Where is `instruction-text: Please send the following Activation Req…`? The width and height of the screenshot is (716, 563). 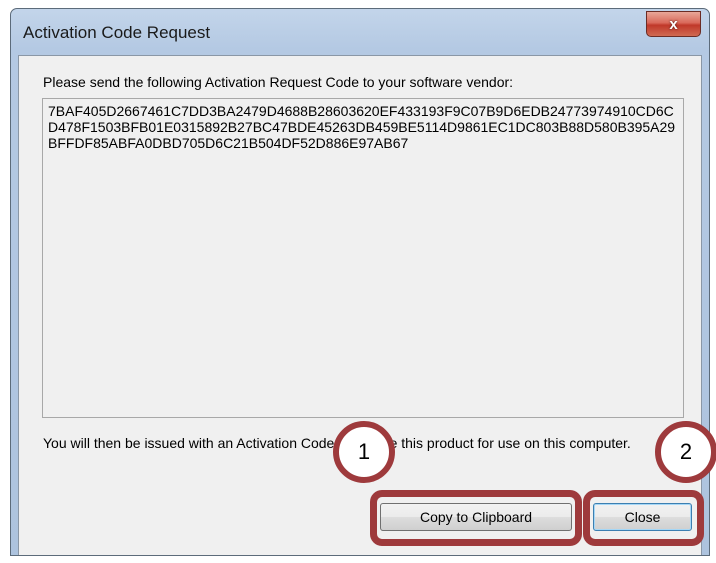
instruction-text: Please send the following Activation Req… is located at coordinates (278, 82).